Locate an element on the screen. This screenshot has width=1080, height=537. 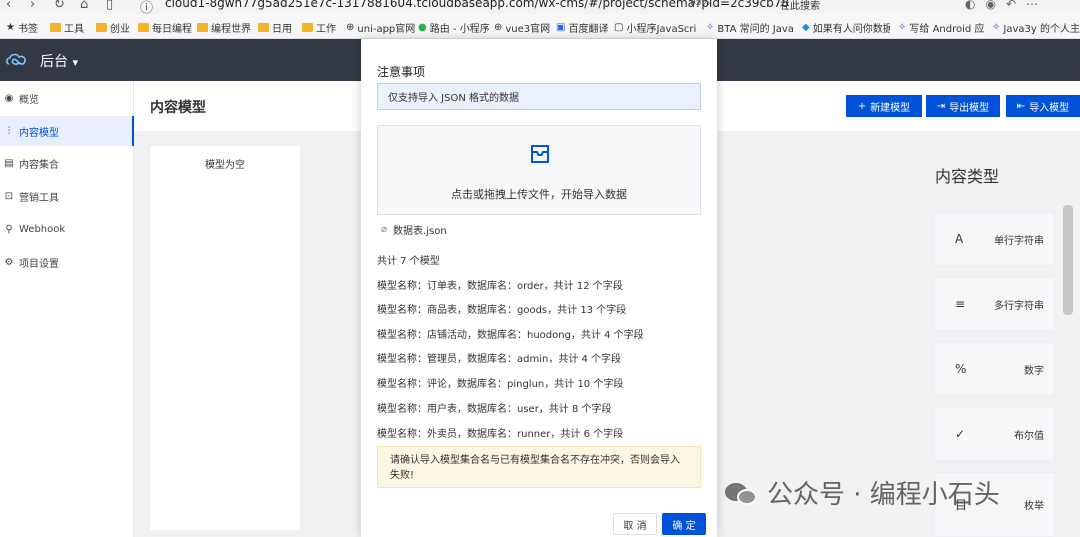
model-list-panel: 模型为空 is located at coordinates (225, 338).